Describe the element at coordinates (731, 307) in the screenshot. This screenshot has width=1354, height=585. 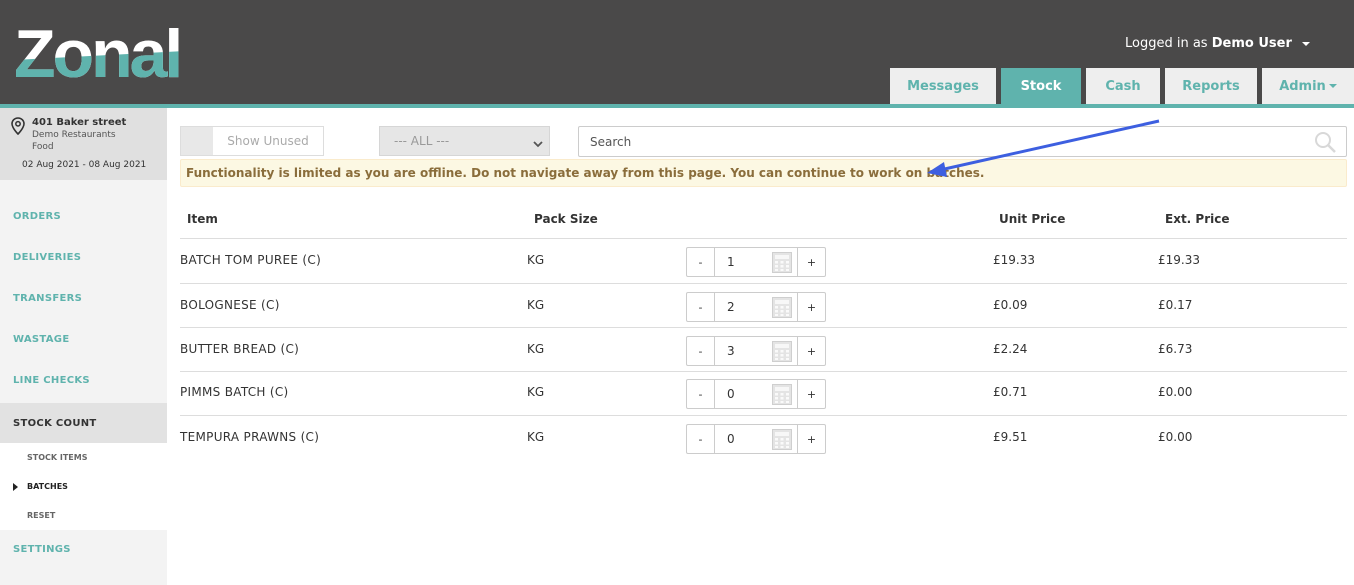
I see `quantity-value: 2` at that location.